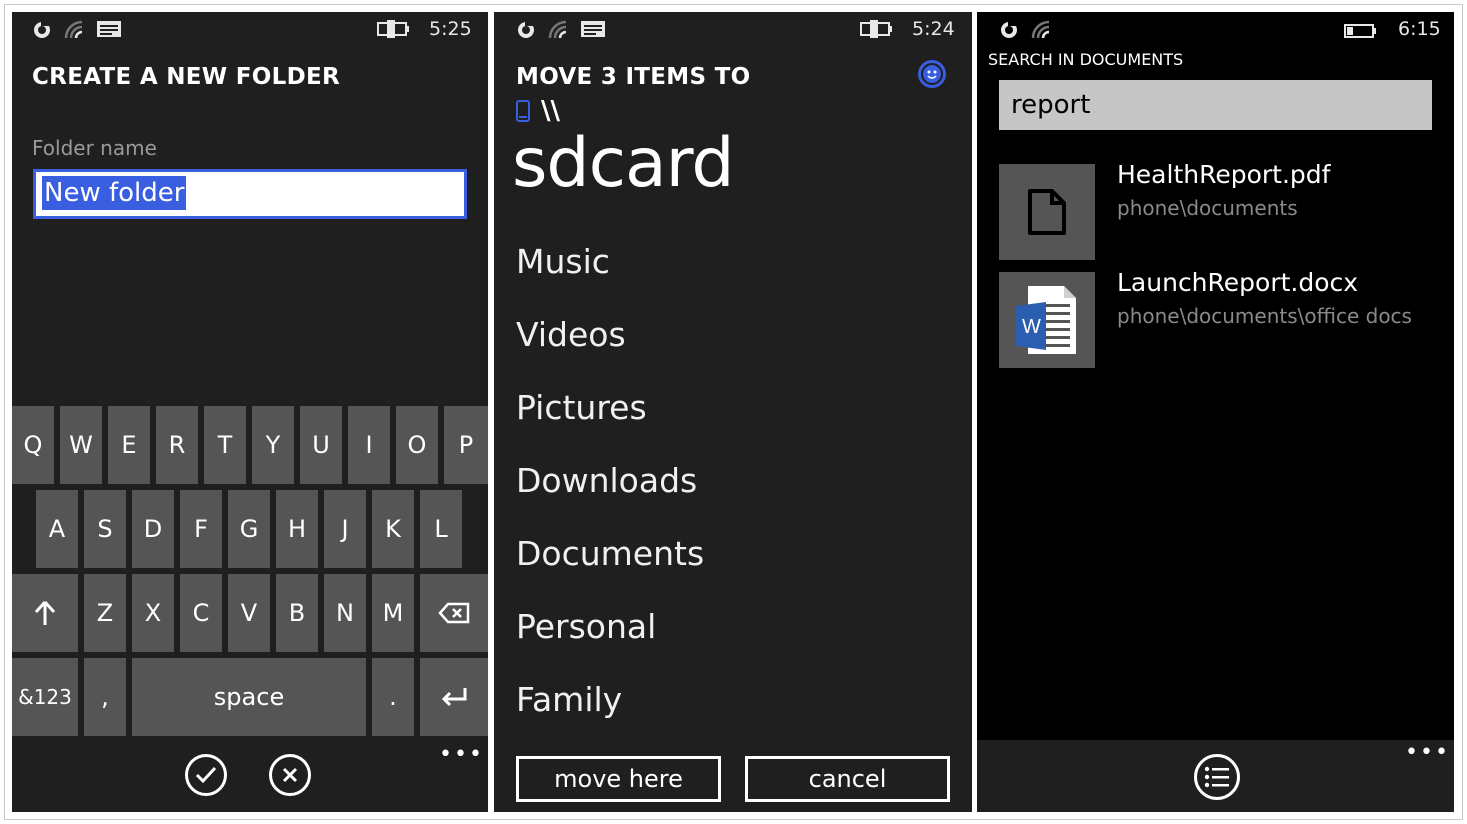 This screenshot has width=1467, height=824. I want to click on folder-name-input: New folder, so click(250, 194).